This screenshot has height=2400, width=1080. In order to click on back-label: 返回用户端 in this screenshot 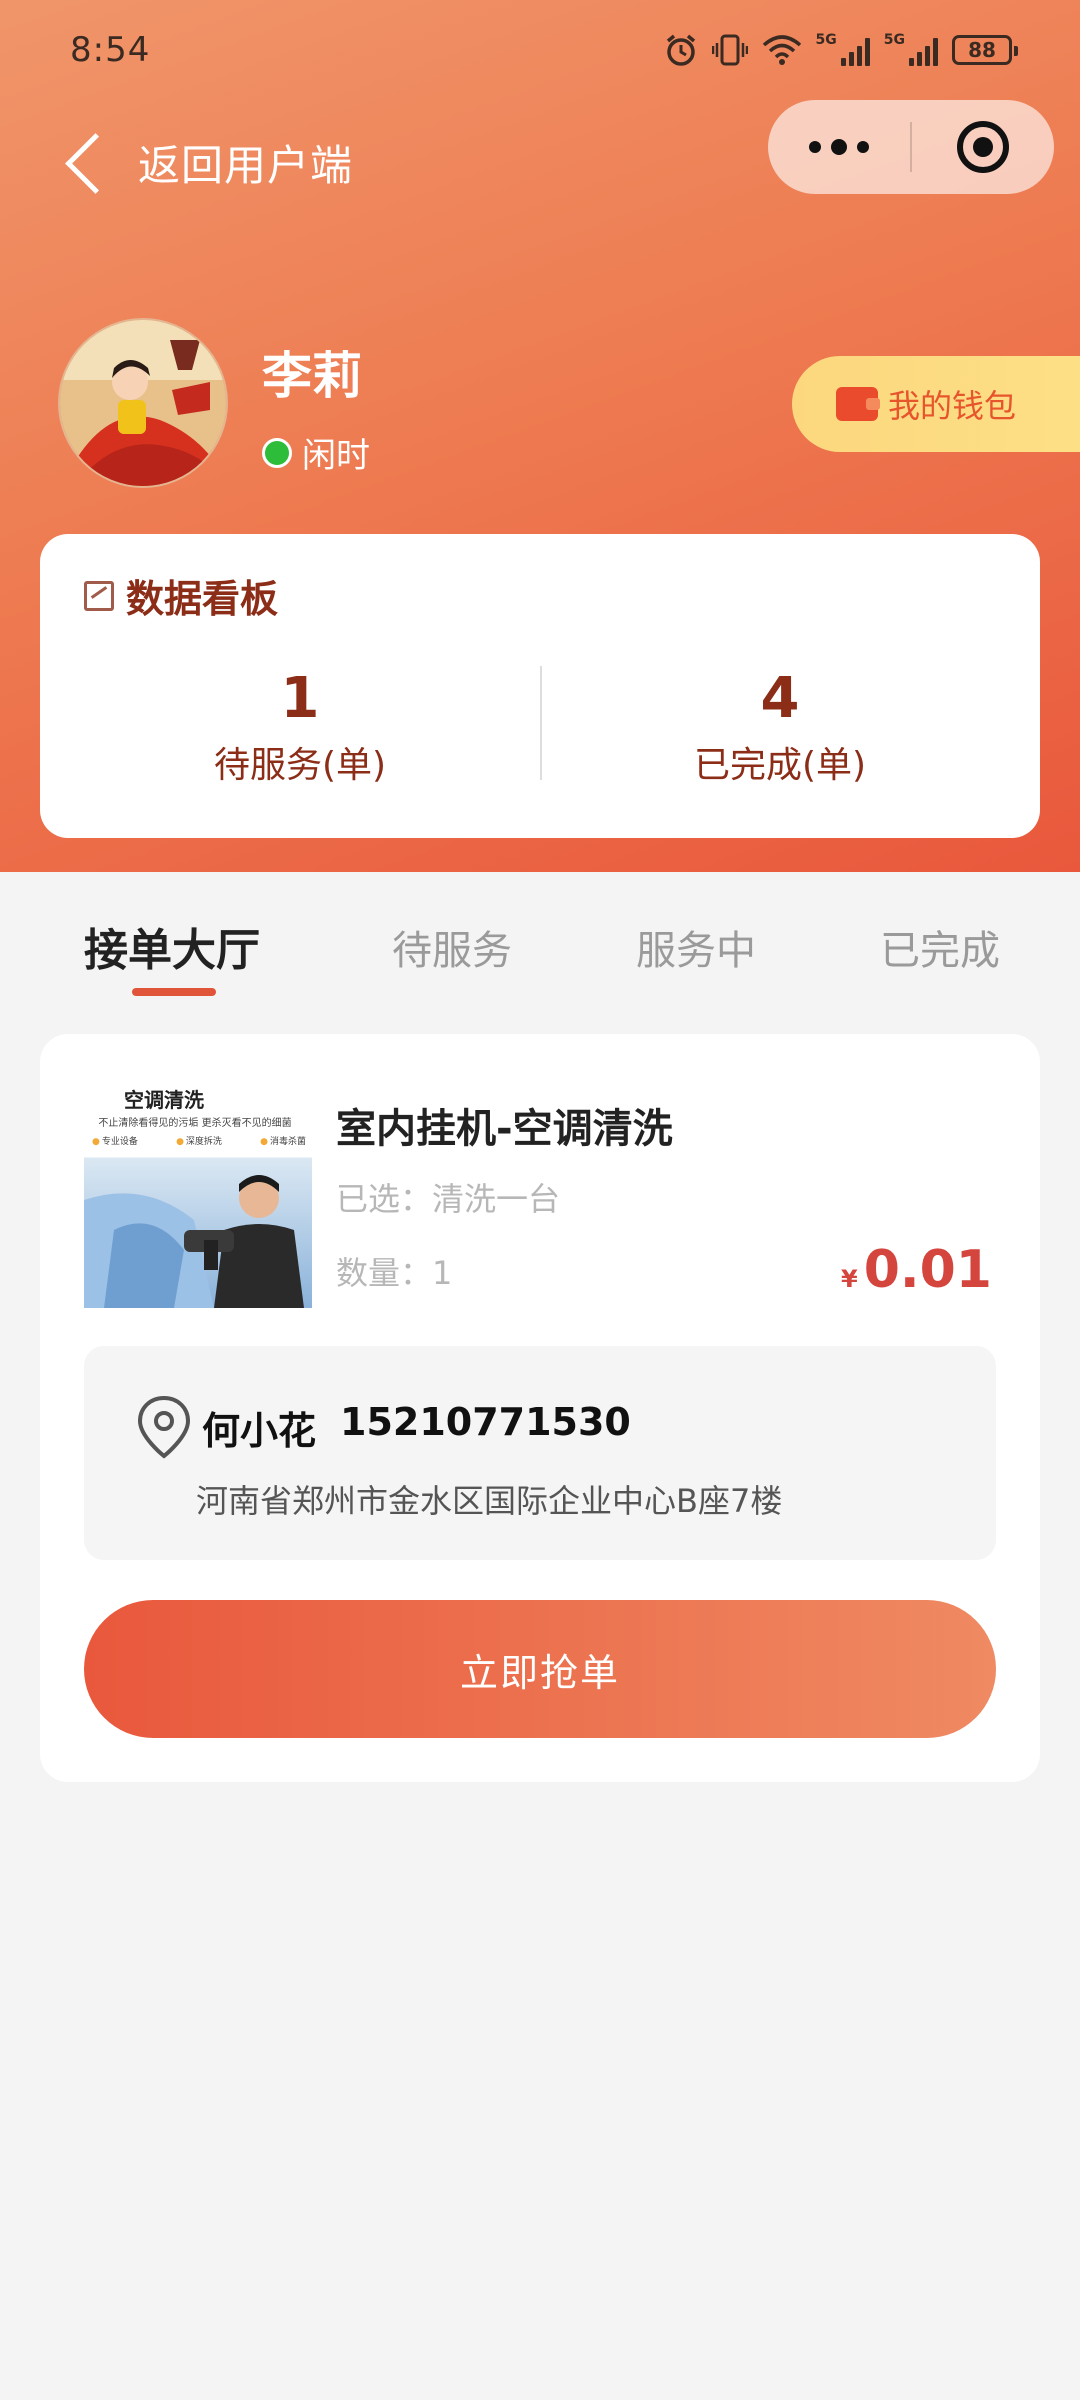, I will do `click(246, 165)`.